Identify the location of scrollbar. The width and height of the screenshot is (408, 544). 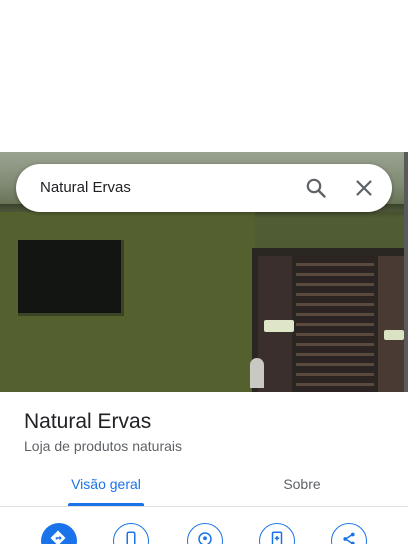
(406, 282).